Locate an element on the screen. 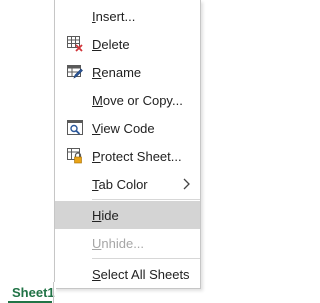  menu-item-label: Select All Sheets is located at coordinates (141, 274).